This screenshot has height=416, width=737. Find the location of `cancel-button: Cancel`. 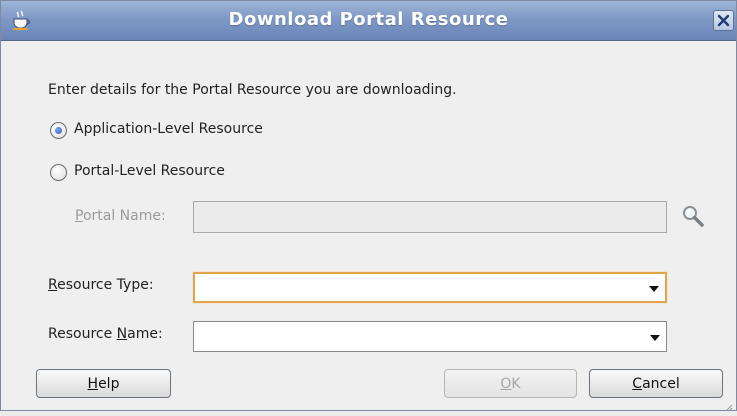

cancel-button: Cancel is located at coordinates (656, 383).